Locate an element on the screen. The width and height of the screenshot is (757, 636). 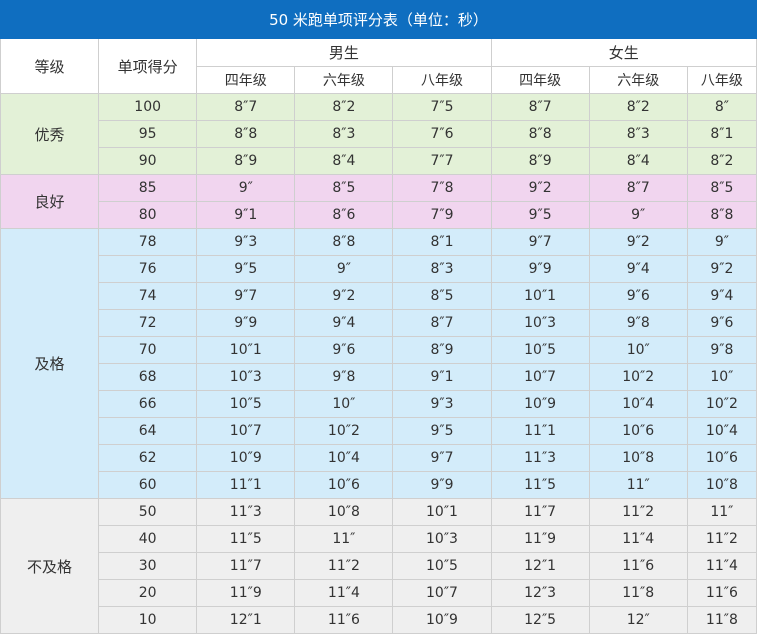
time-cell-f6: 9″ is located at coordinates (638, 215).